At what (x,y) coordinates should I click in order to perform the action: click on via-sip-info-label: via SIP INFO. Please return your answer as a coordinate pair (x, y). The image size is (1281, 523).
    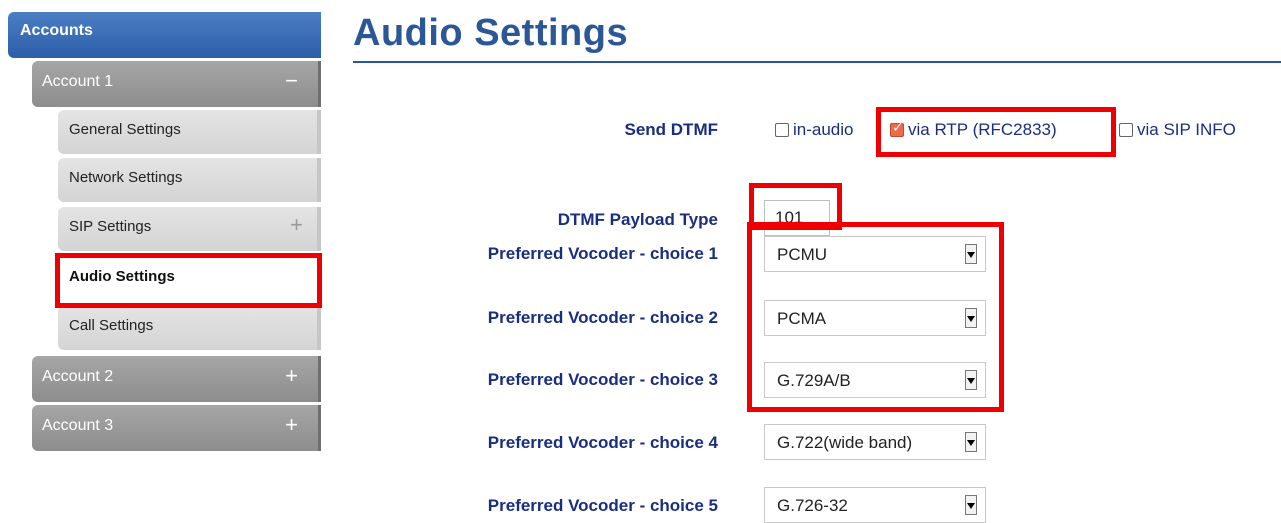
    Looking at the image, I should click on (1186, 129).